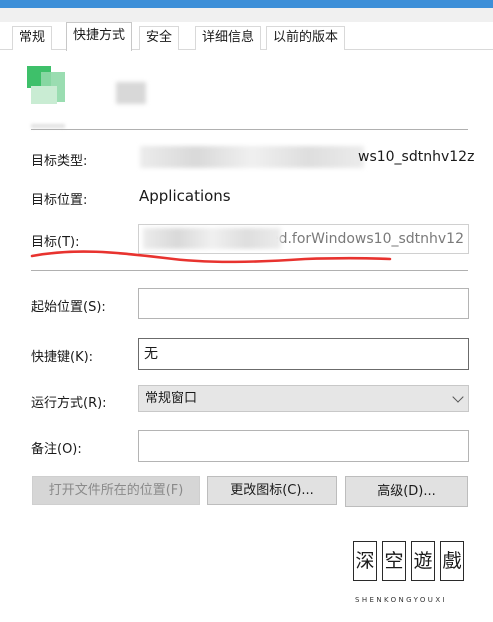  What do you see at coordinates (365, 561) in the screenshot?
I see `watermark-char: 深` at bounding box center [365, 561].